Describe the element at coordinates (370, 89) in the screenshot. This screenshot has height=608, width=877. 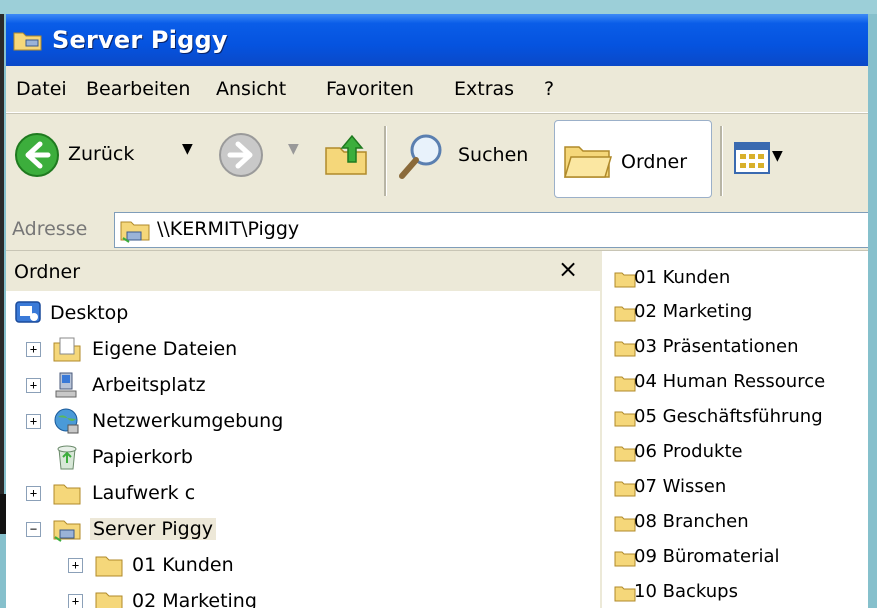
I see `menu-favoriten: Favoriten` at that location.